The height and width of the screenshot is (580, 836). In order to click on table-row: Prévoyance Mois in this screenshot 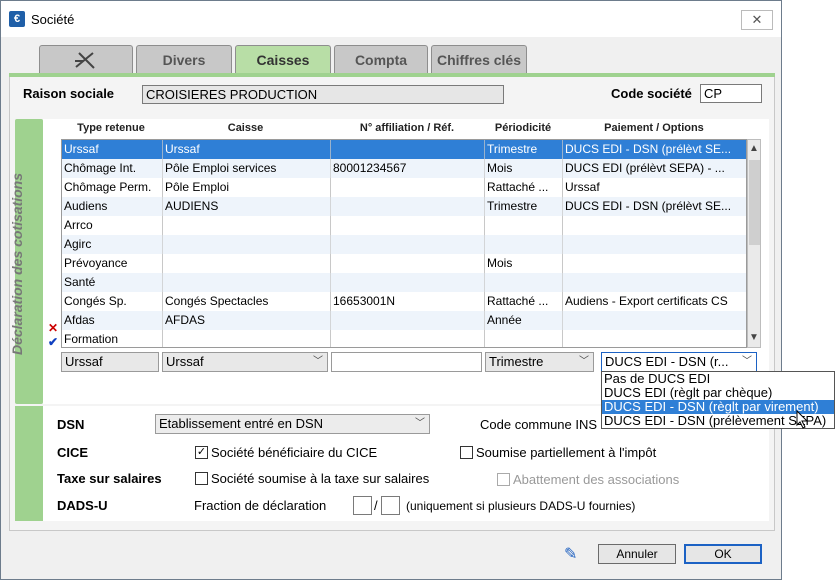, I will do `click(404, 263)`.